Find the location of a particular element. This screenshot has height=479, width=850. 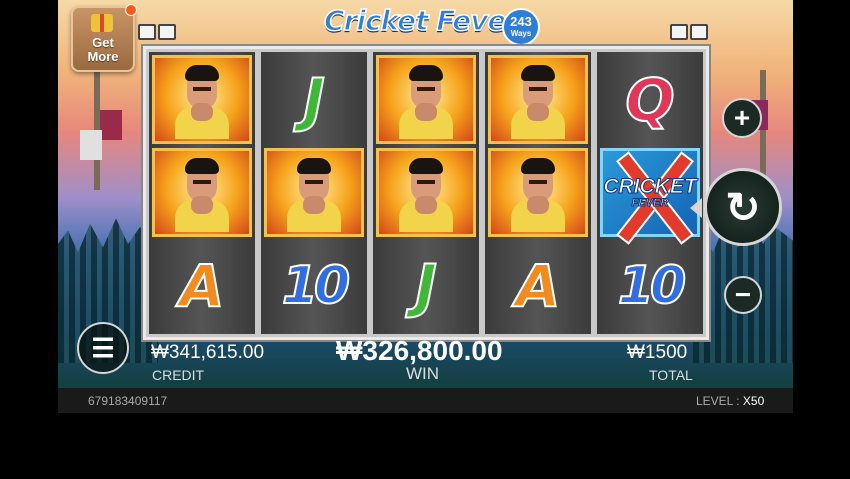

symbol-q: Q is located at coordinates (650, 99).